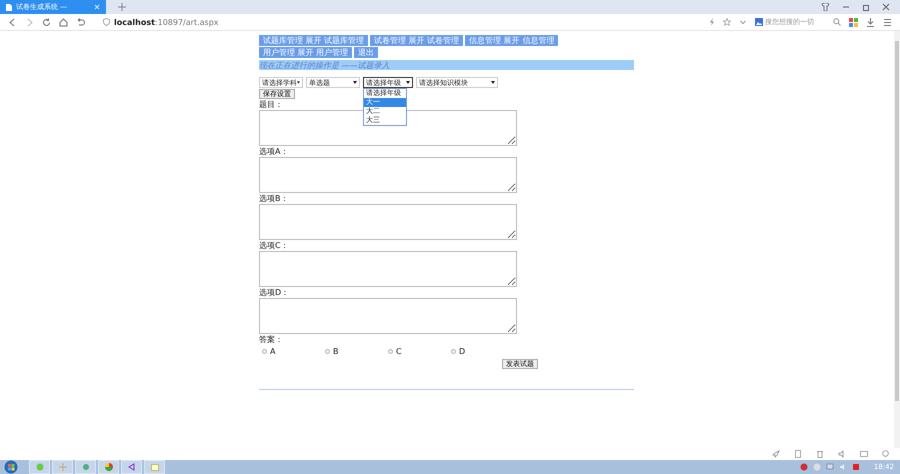 The image size is (900, 474). Describe the element at coordinates (11, 467) in the screenshot. I see `start-button` at that location.